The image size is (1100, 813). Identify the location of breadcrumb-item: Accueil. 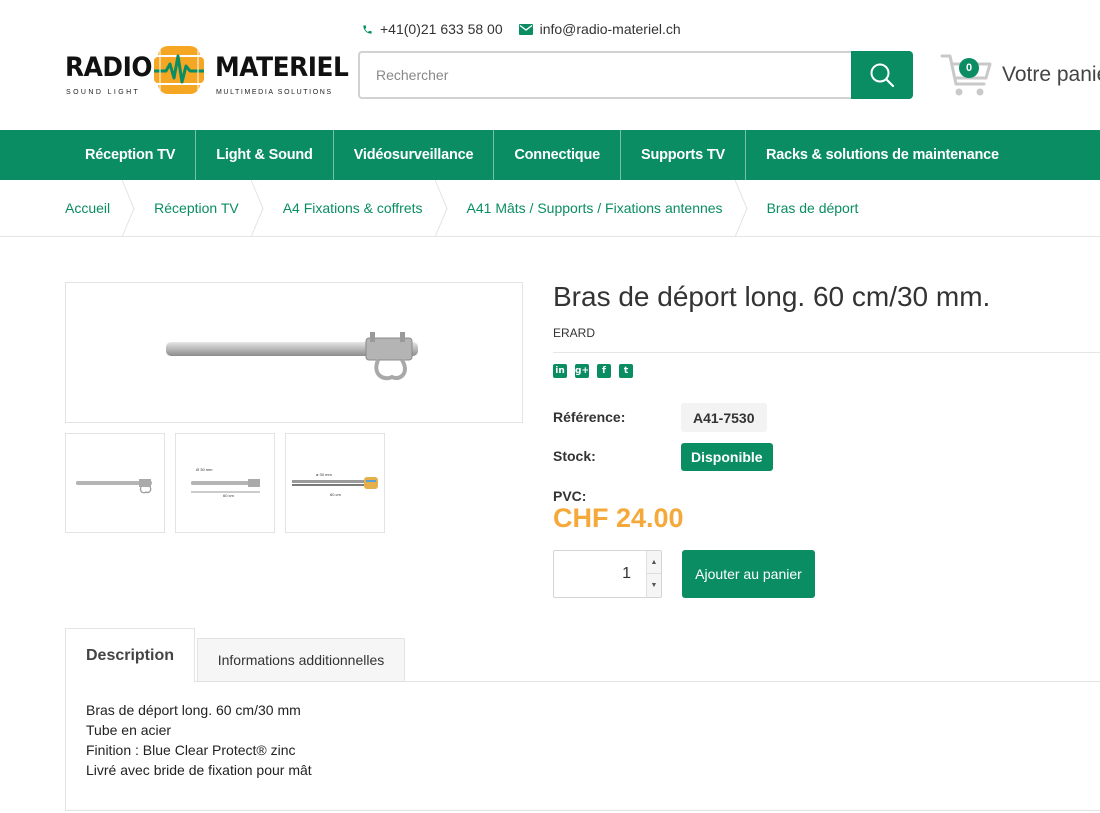
(100, 208).